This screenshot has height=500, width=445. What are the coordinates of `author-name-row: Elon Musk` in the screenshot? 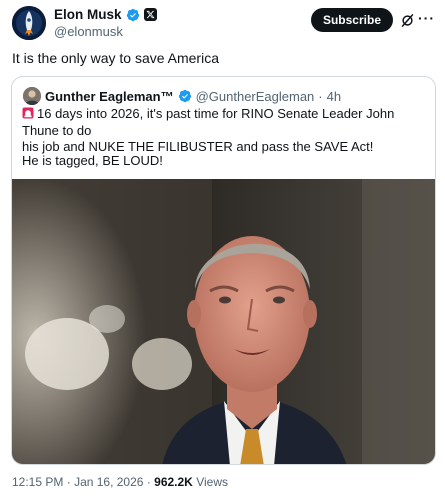 It's located at (105, 14).